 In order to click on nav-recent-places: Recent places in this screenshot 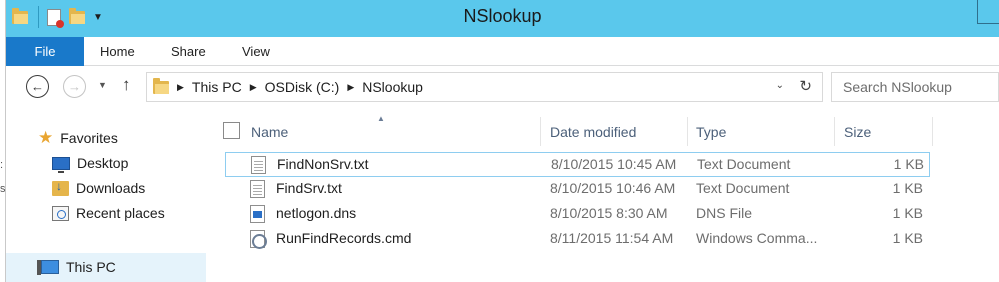, I will do `click(108, 213)`.